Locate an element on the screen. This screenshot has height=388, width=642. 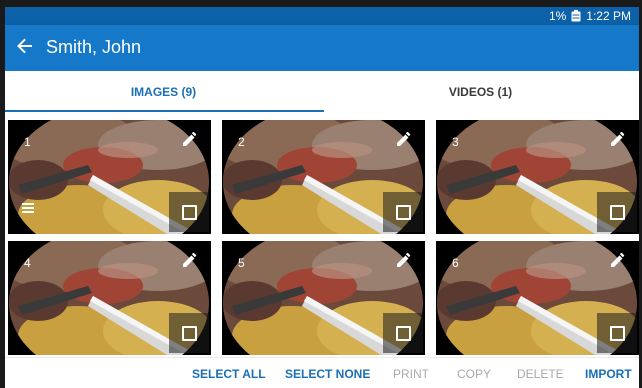
image-thumbnail: 3 is located at coordinates (537, 177).